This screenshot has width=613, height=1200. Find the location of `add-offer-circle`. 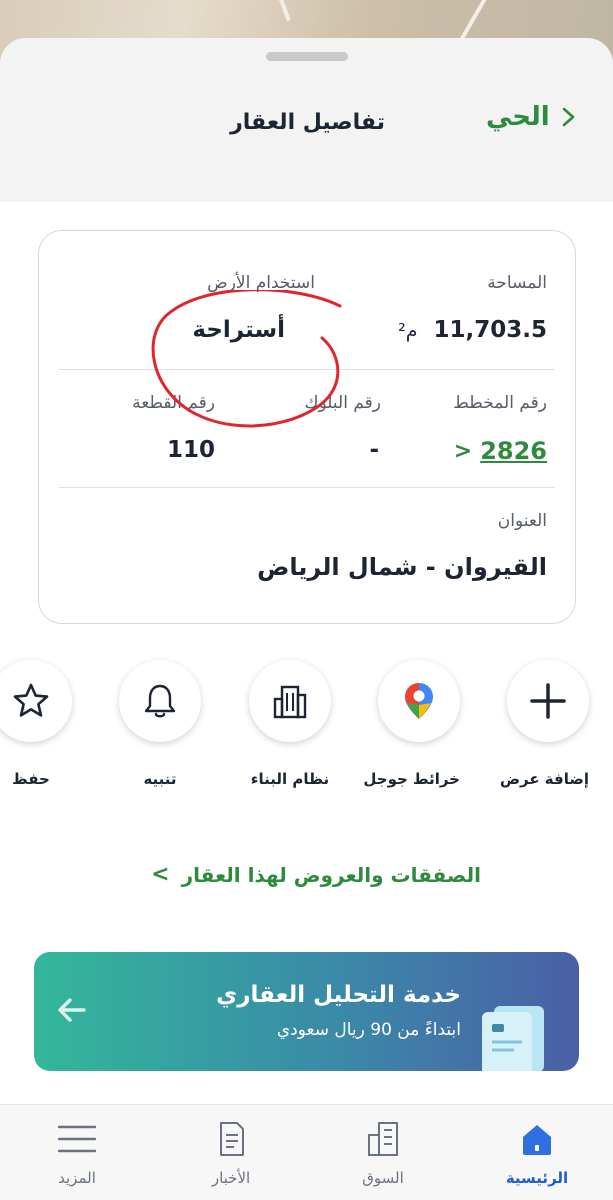

add-offer-circle is located at coordinates (548, 701).